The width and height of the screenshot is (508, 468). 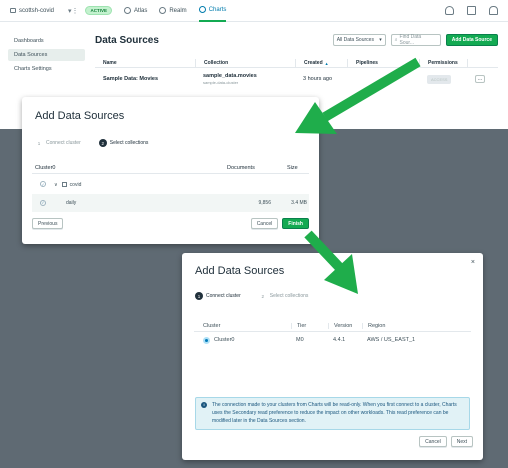 I want to click on column-header-permissions: Permissions, so click(x=443, y=63).